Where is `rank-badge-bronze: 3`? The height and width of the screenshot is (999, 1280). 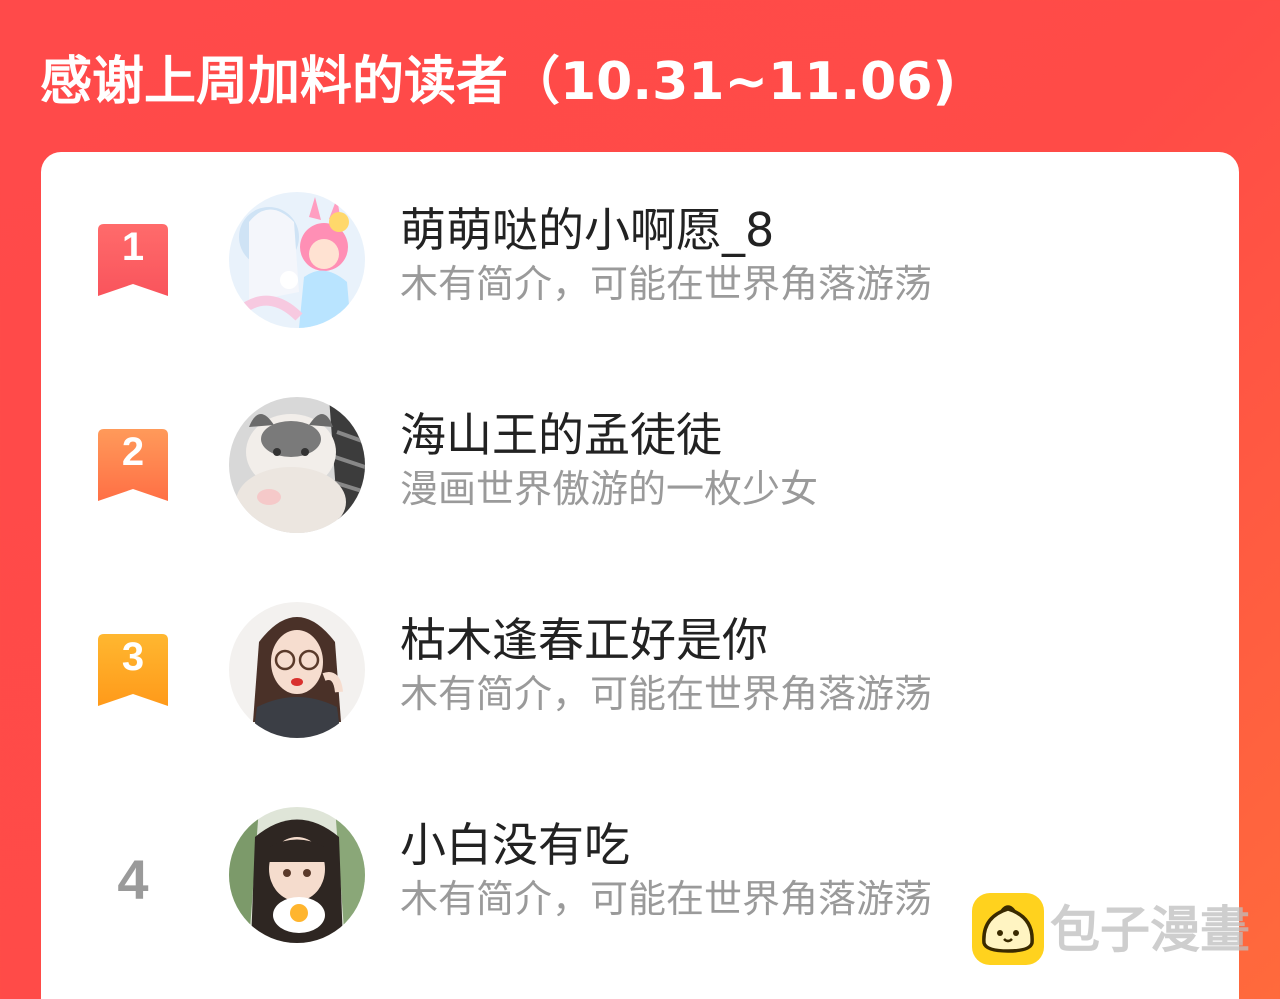 rank-badge-bronze: 3 is located at coordinates (133, 670).